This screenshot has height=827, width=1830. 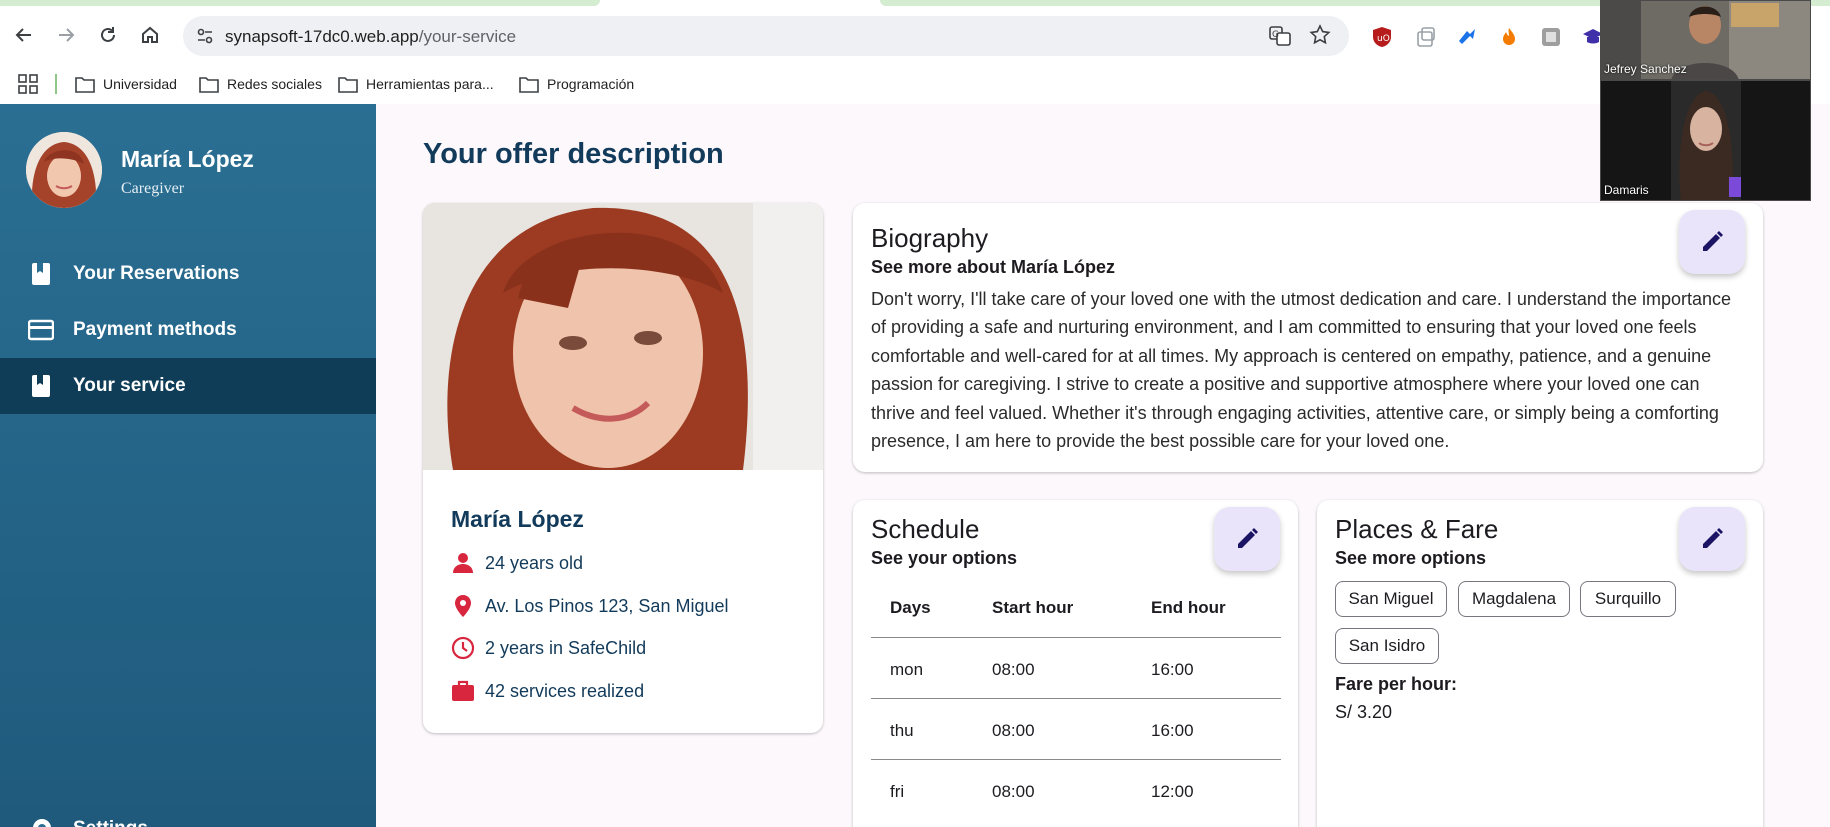 I want to click on cell-end-hour: 16:00, so click(x=1172, y=730).